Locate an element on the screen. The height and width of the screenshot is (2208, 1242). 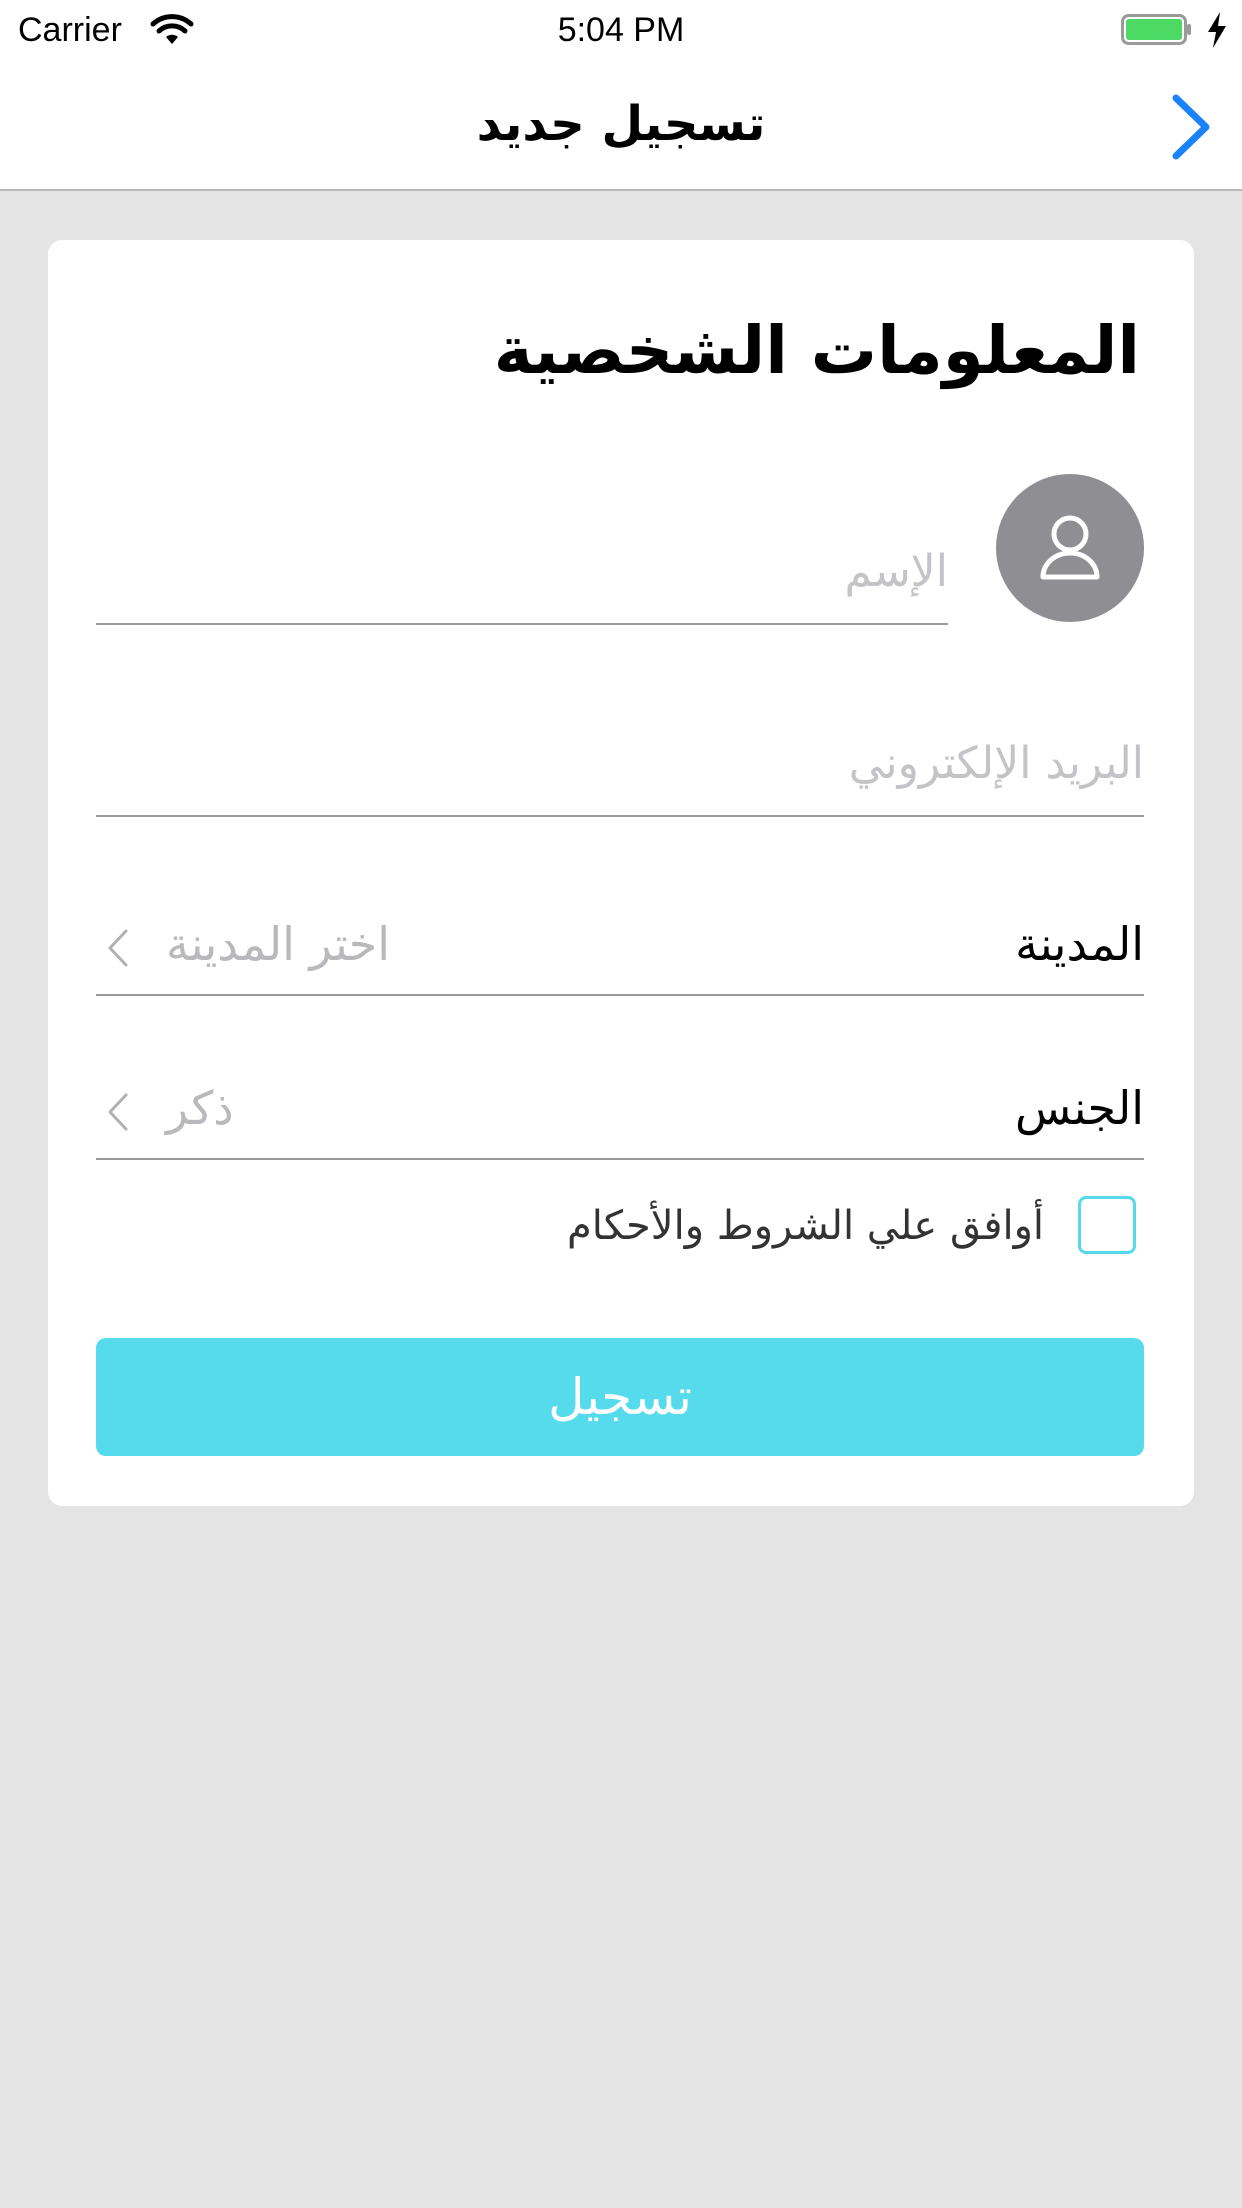
user-icon is located at coordinates (1070, 547).